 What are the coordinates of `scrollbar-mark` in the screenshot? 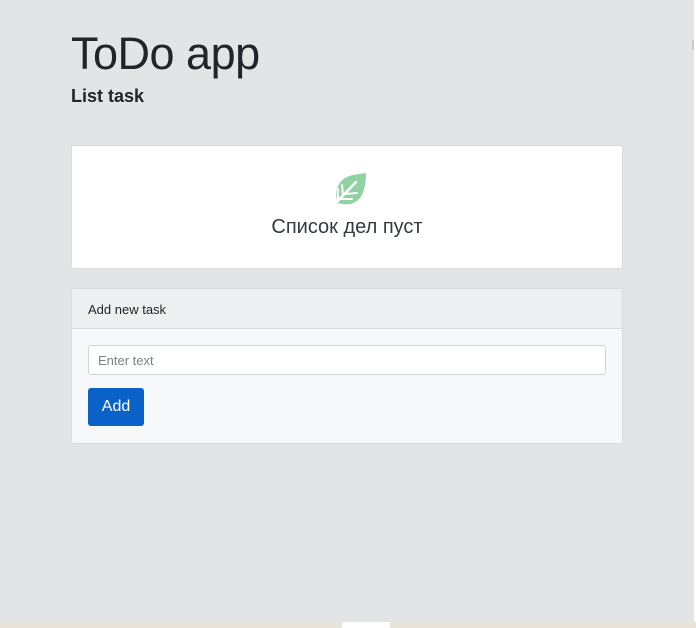 It's located at (693, 45).